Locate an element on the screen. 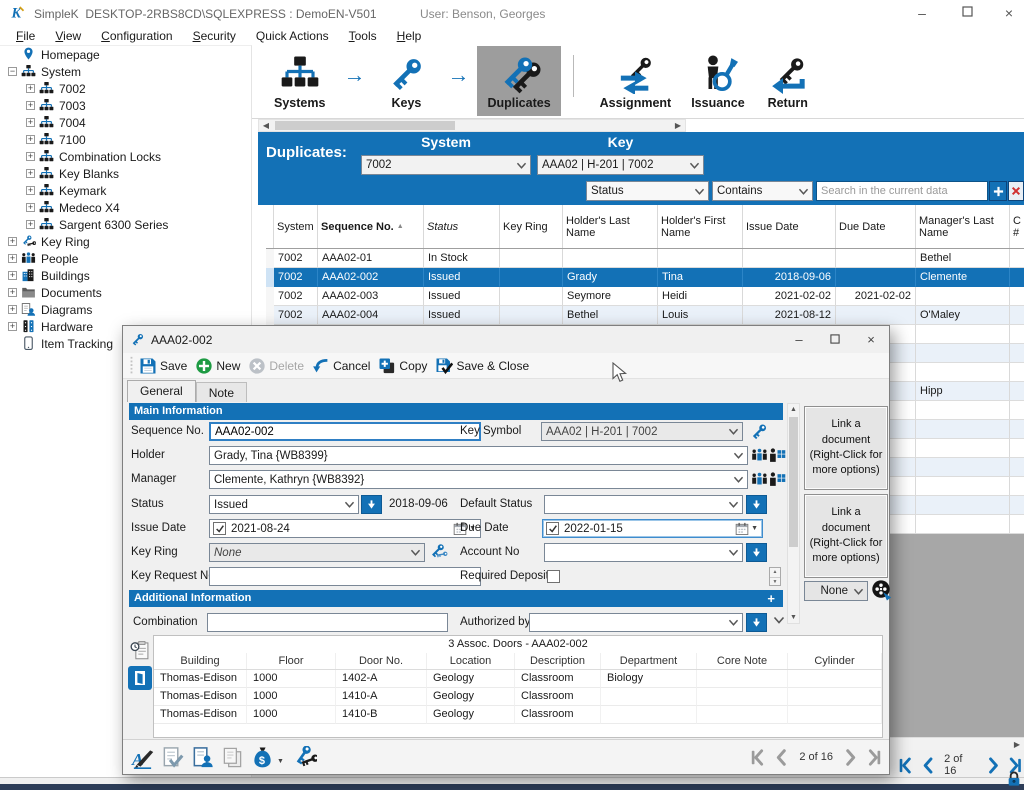  document-check-icon is located at coordinates (172, 757).